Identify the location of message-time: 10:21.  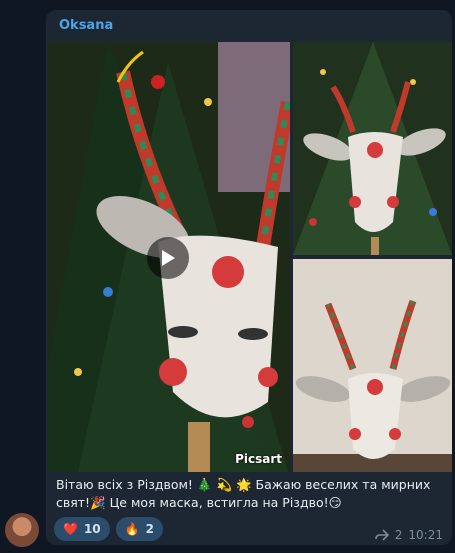
(425, 535).